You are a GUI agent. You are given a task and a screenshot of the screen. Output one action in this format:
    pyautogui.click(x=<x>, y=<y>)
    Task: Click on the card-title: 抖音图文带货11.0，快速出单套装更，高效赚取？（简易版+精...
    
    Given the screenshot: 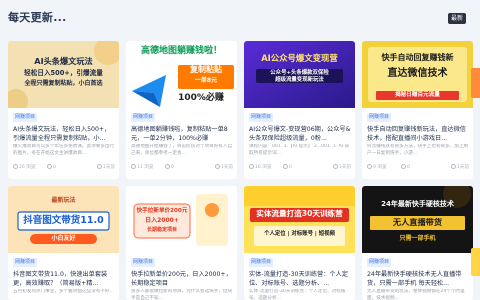 What is the action you would take?
    pyautogui.click(x=64, y=279)
    